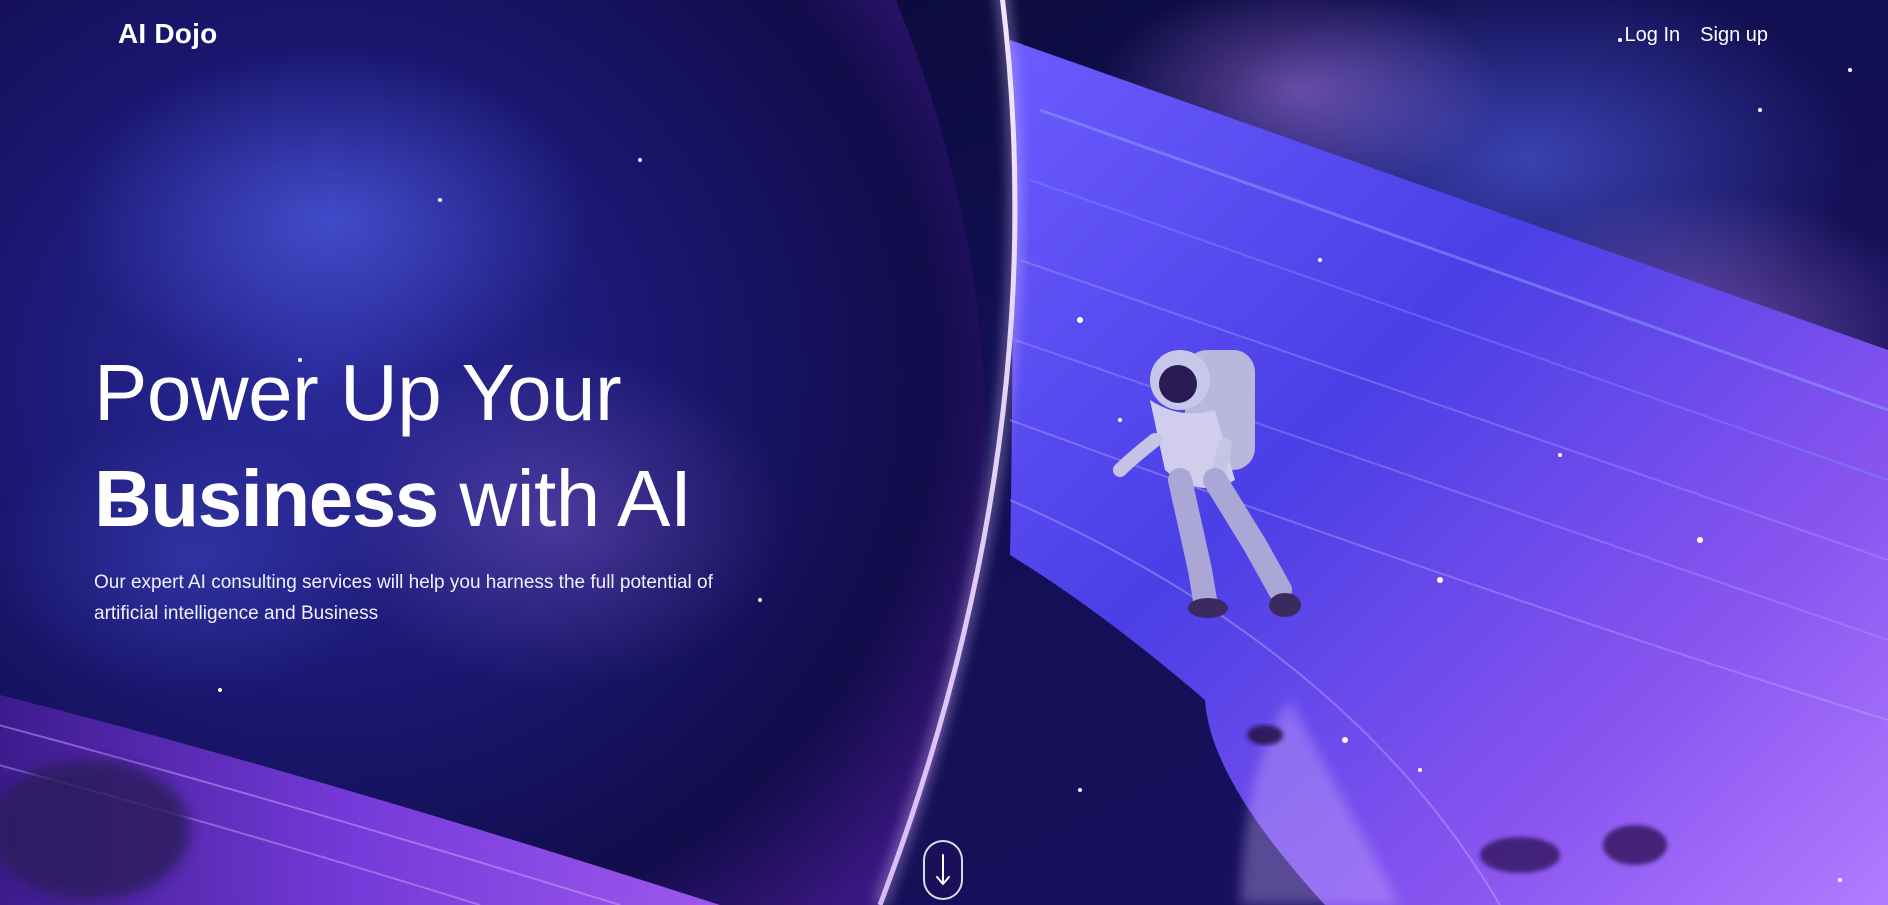  What do you see at coordinates (1653, 35) in the screenshot?
I see `login-link: Log In` at bounding box center [1653, 35].